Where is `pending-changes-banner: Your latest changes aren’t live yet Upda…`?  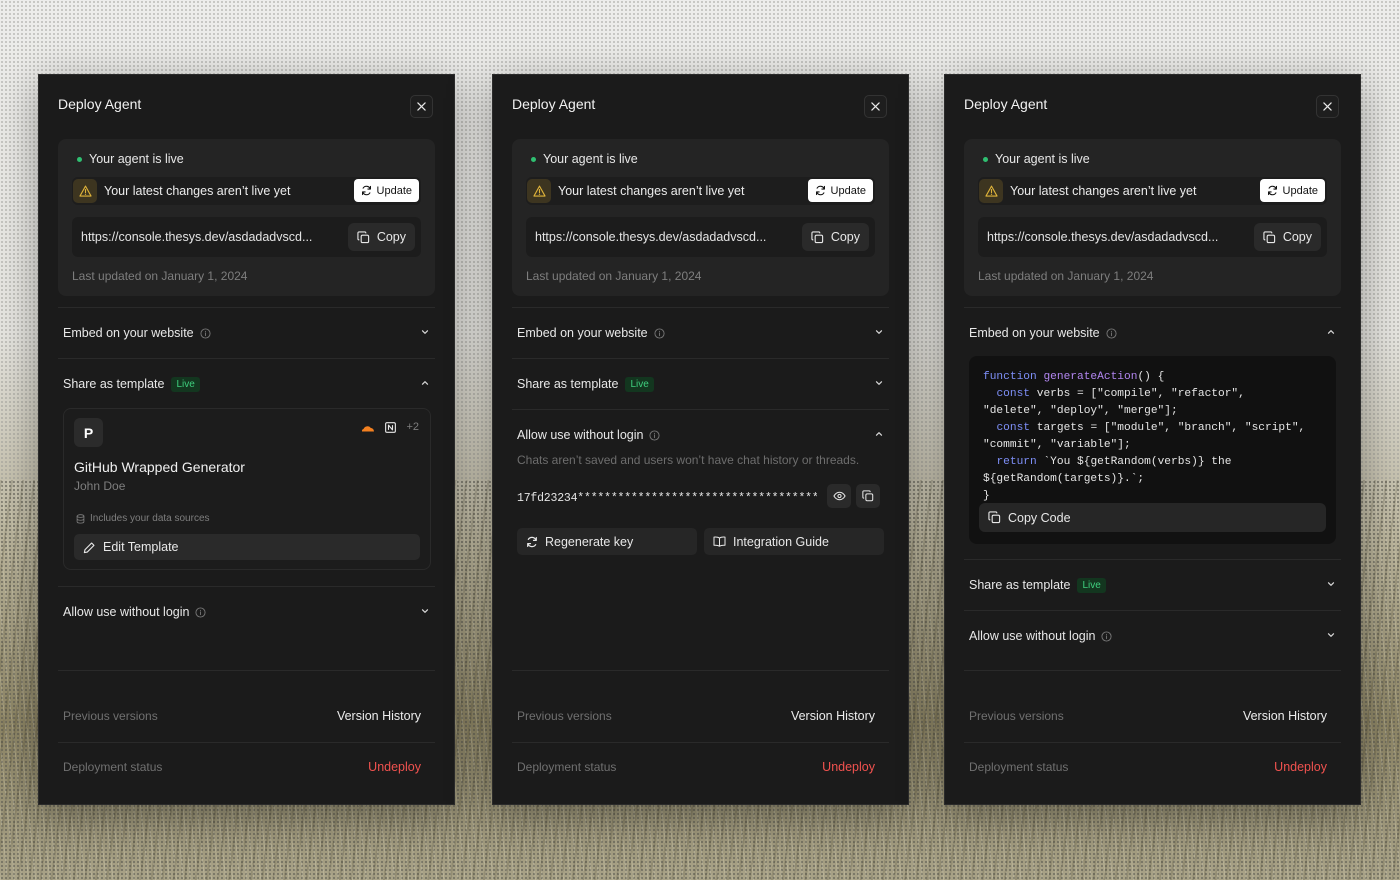
pending-changes-banner: Your latest changes aren’t live yet Upda… is located at coordinates (246, 191).